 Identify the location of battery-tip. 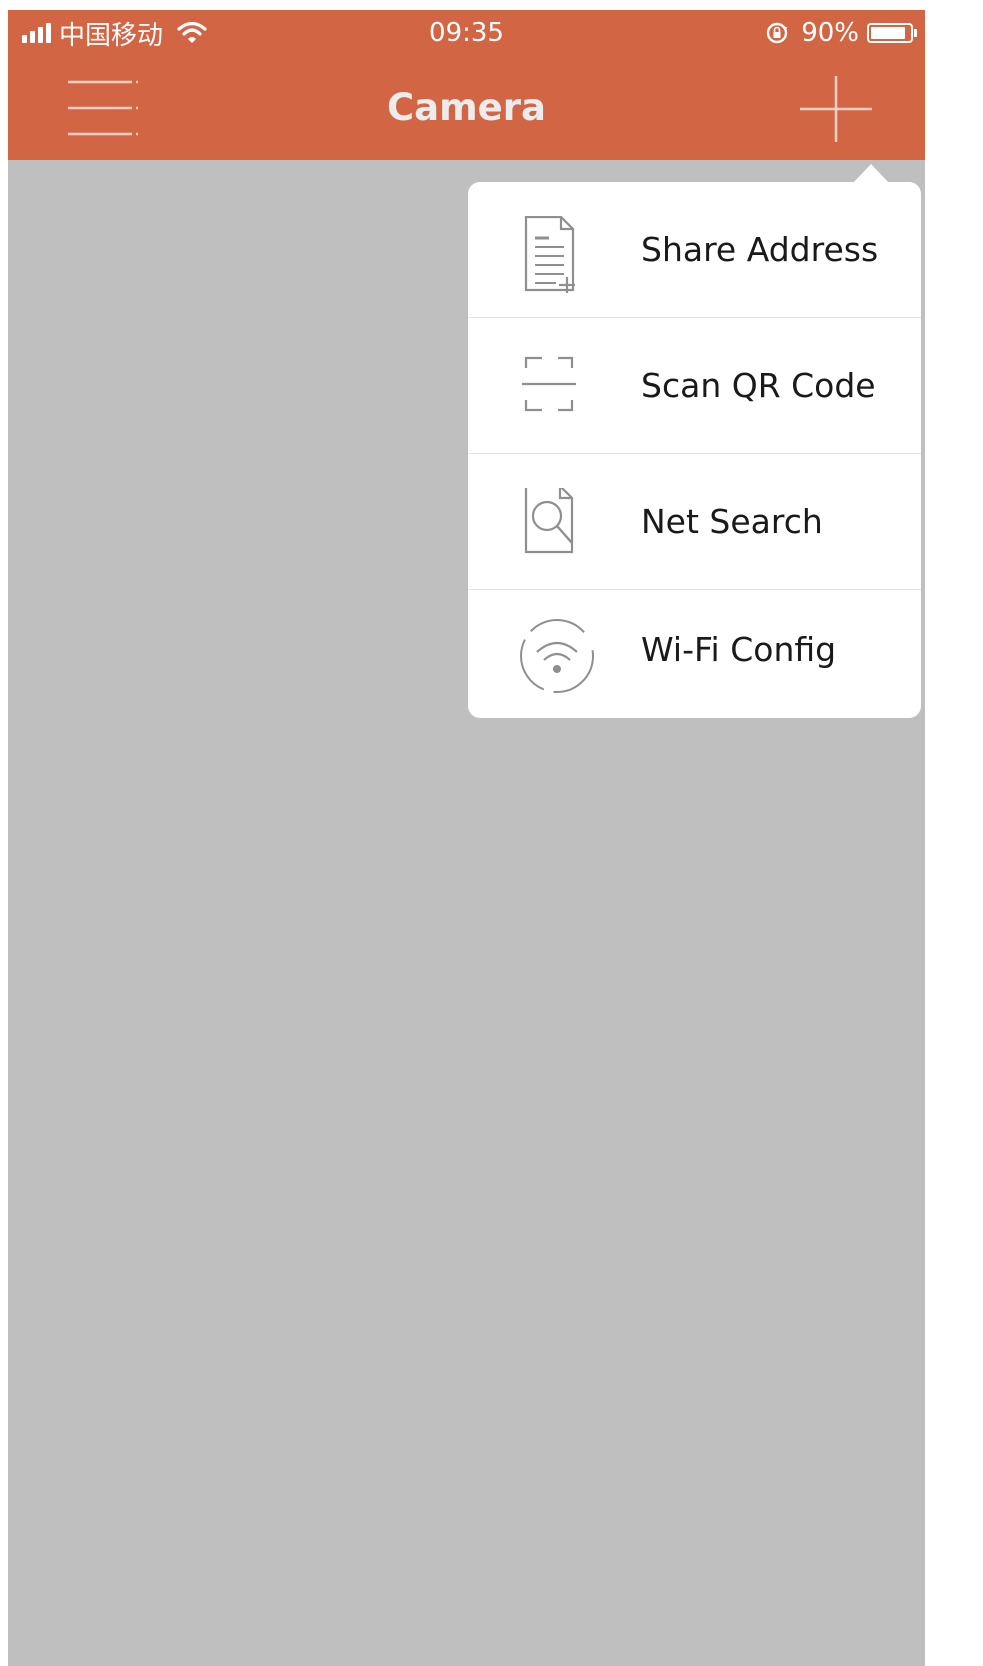
(915, 33).